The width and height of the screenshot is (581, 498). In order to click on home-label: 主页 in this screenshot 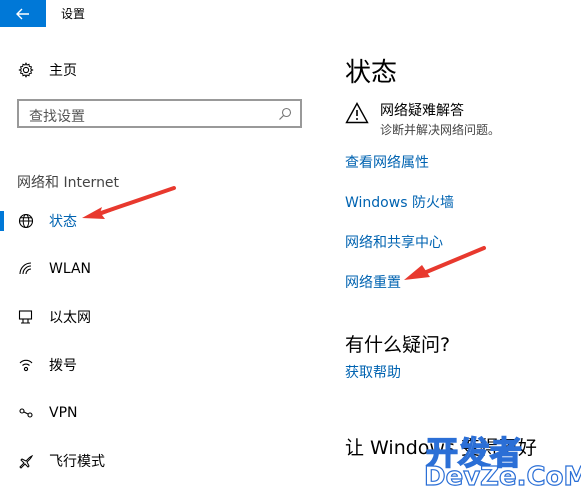, I will do `click(63, 71)`.